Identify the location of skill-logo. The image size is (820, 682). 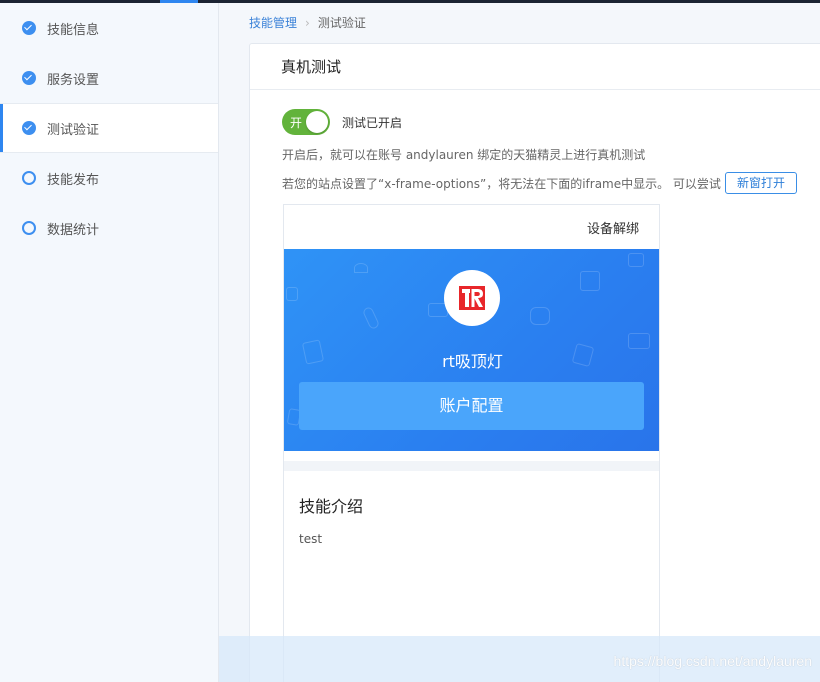
(472, 298).